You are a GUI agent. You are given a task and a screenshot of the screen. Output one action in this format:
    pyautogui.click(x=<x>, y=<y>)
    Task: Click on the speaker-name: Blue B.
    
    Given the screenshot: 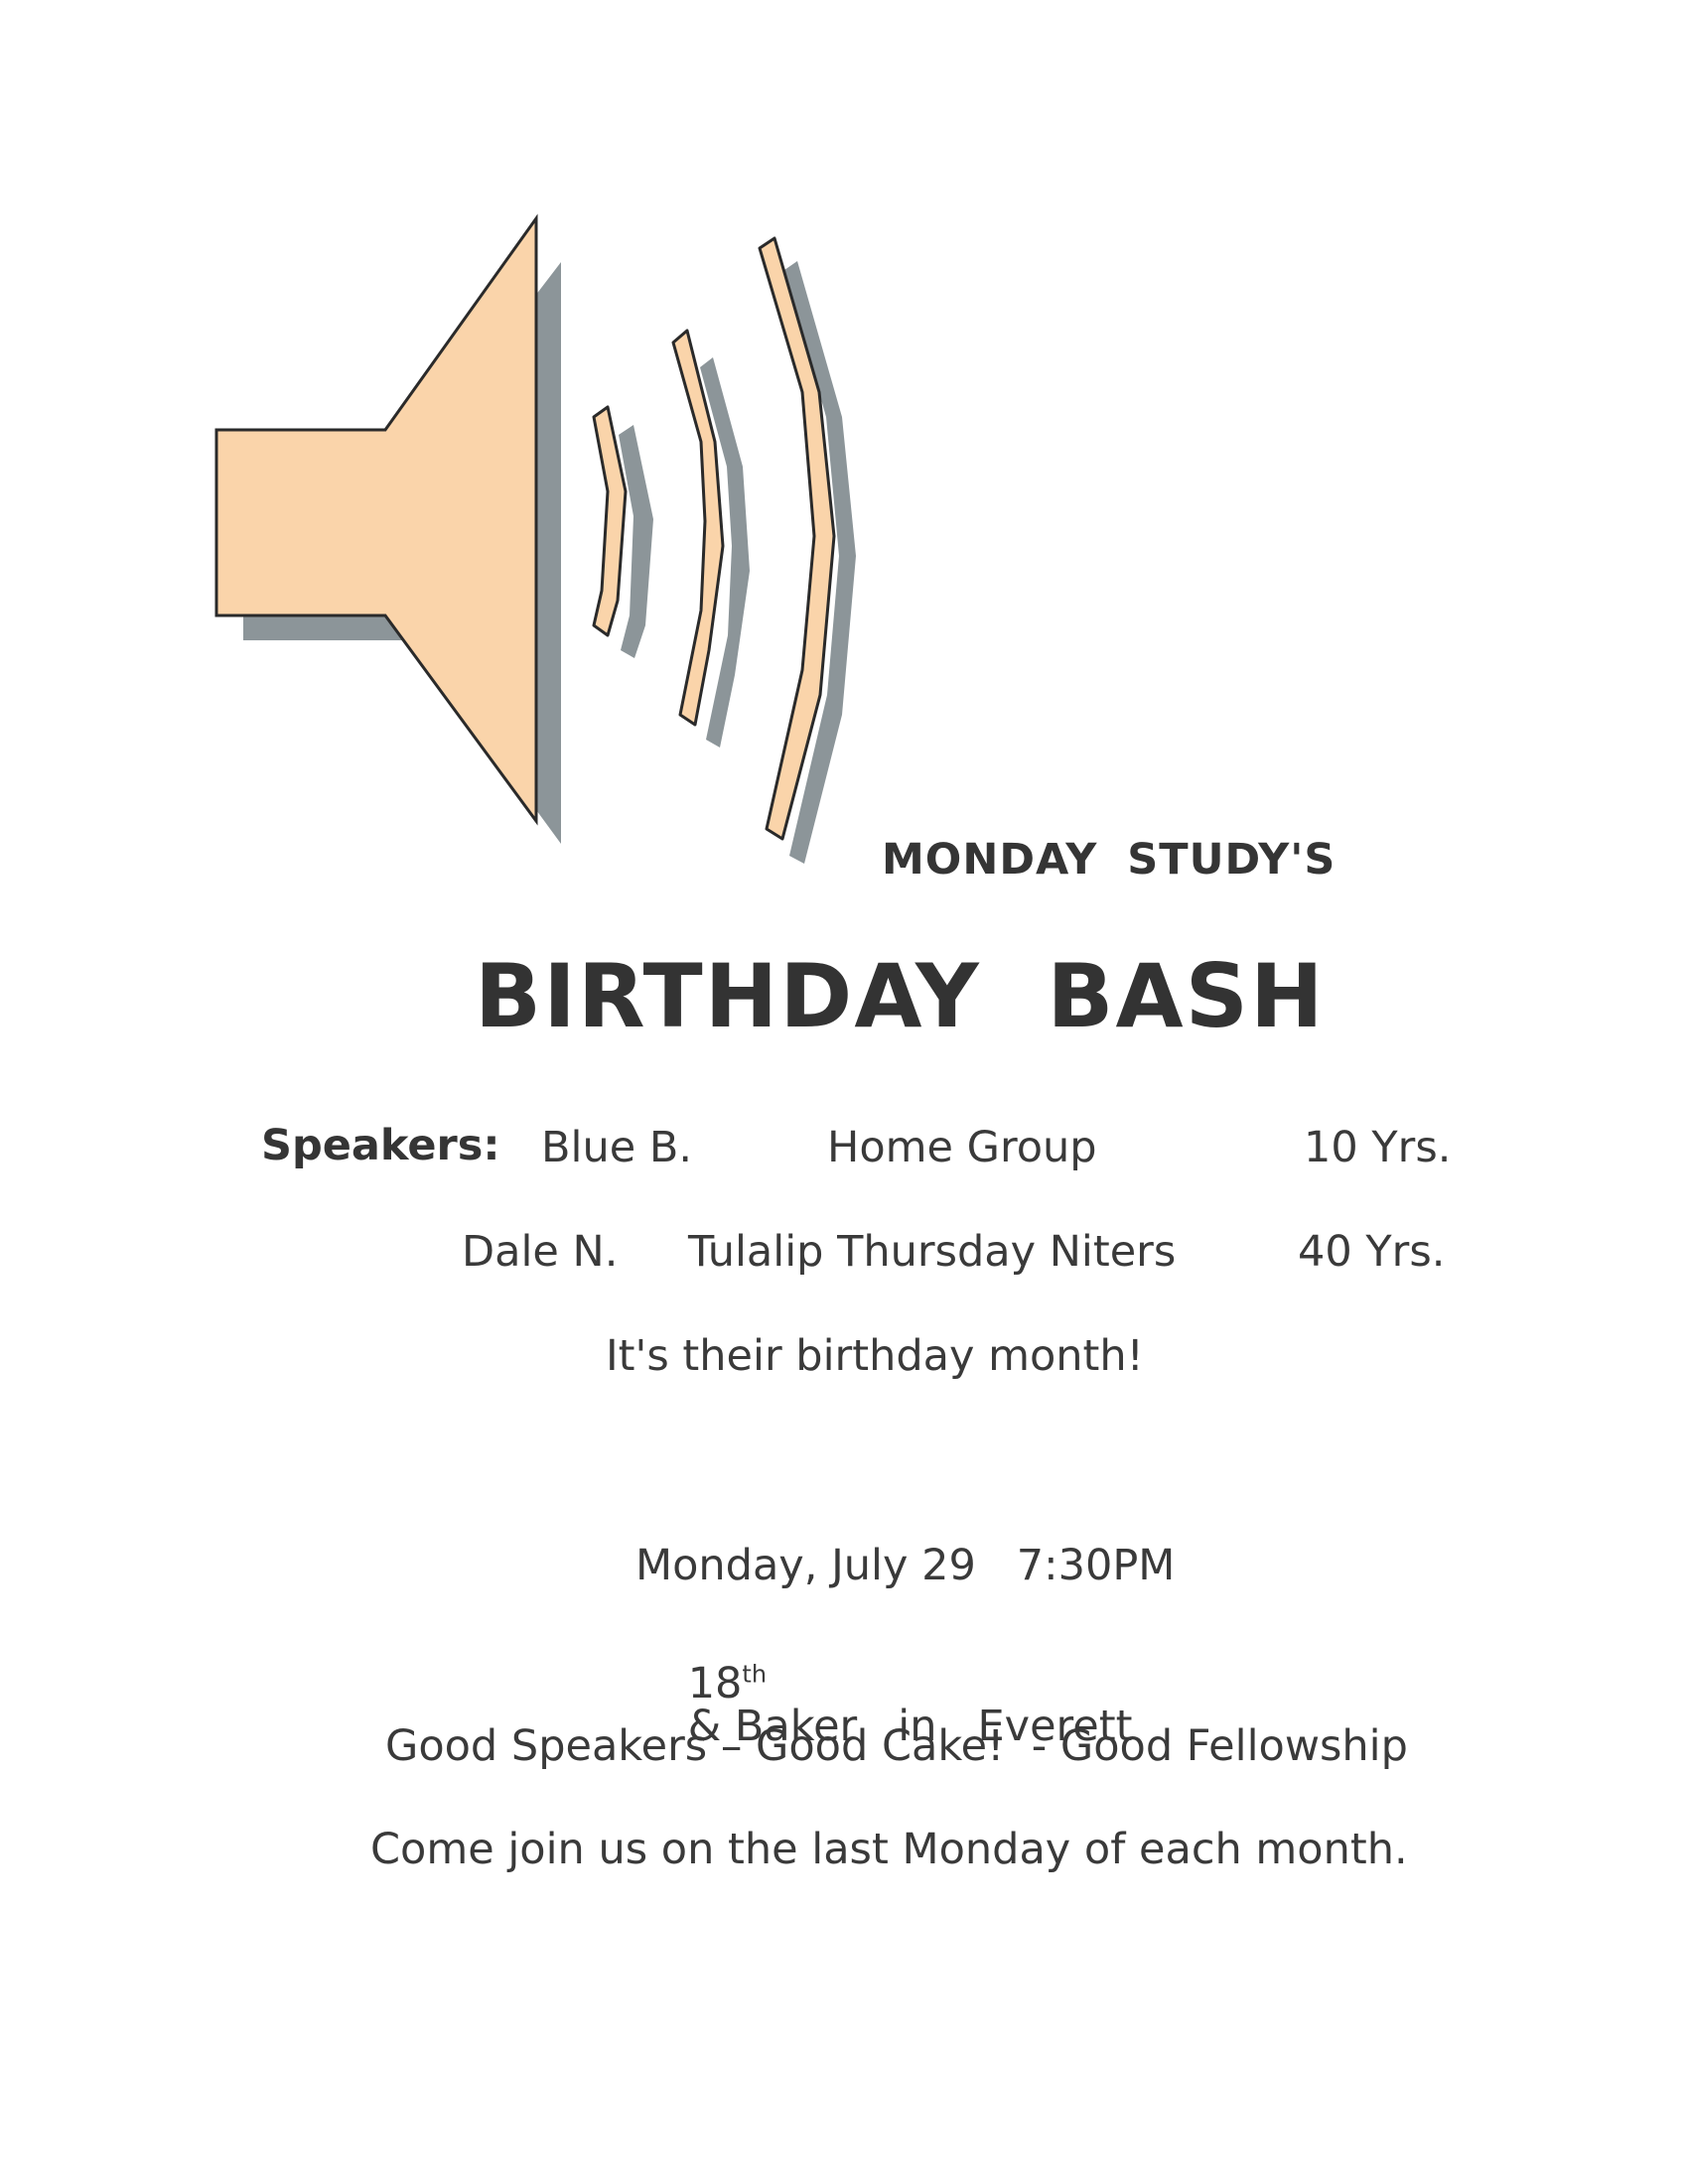 What is the action you would take?
    pyautogui.click(x=616, y=1147)
    